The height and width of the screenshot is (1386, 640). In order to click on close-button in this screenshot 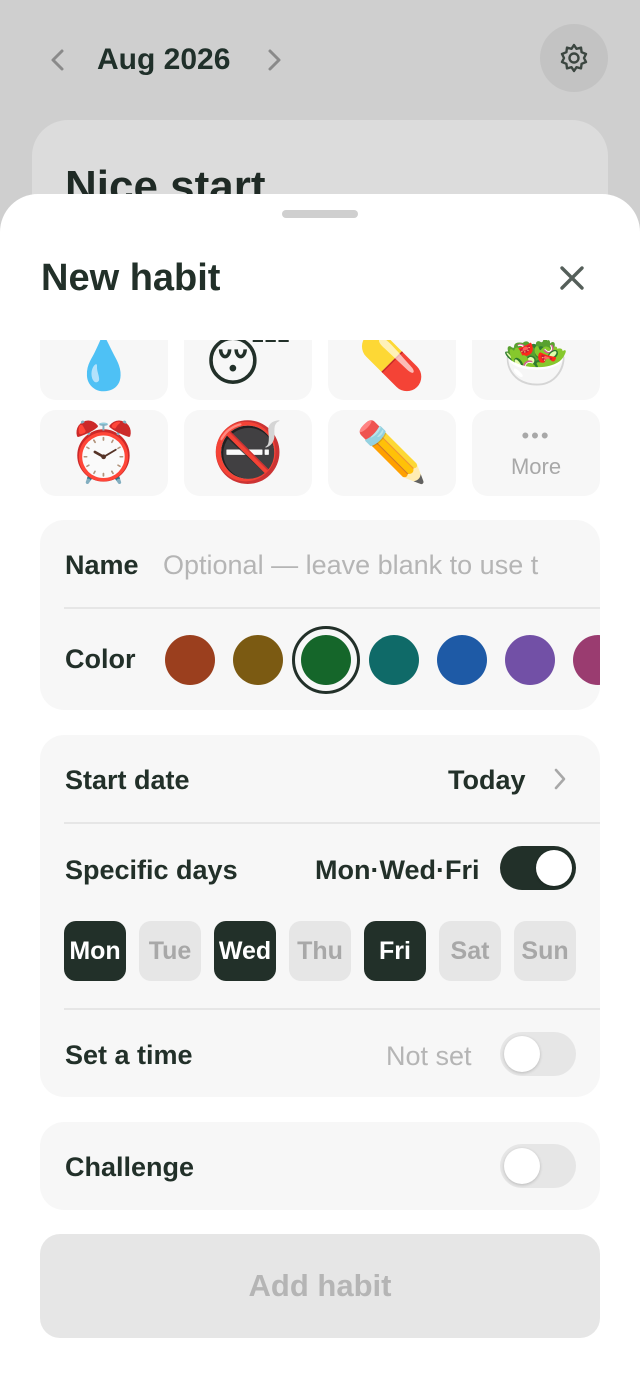, I will do `click(572, 278)`.